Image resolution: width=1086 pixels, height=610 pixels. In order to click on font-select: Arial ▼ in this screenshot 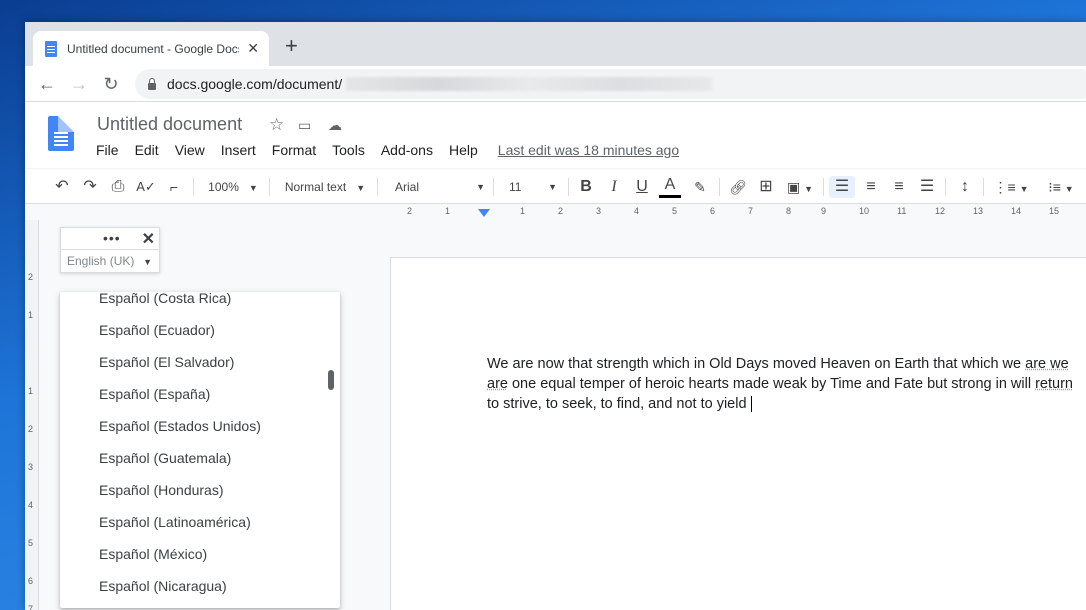, I will do `click(437, 187)`.